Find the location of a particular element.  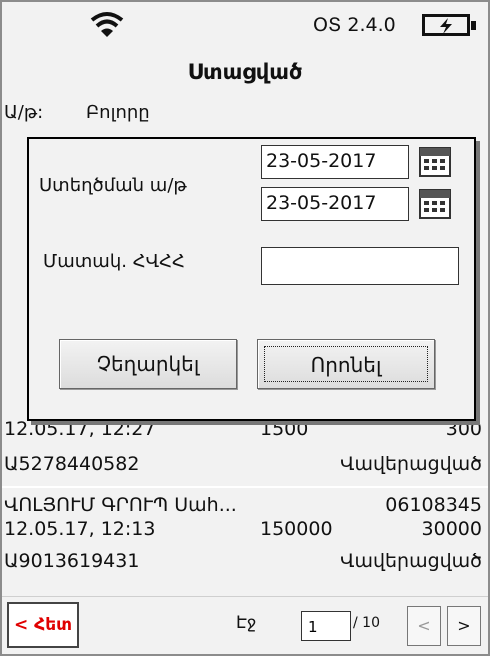

back-button: < Հետ is located at coordinates (43, 625).